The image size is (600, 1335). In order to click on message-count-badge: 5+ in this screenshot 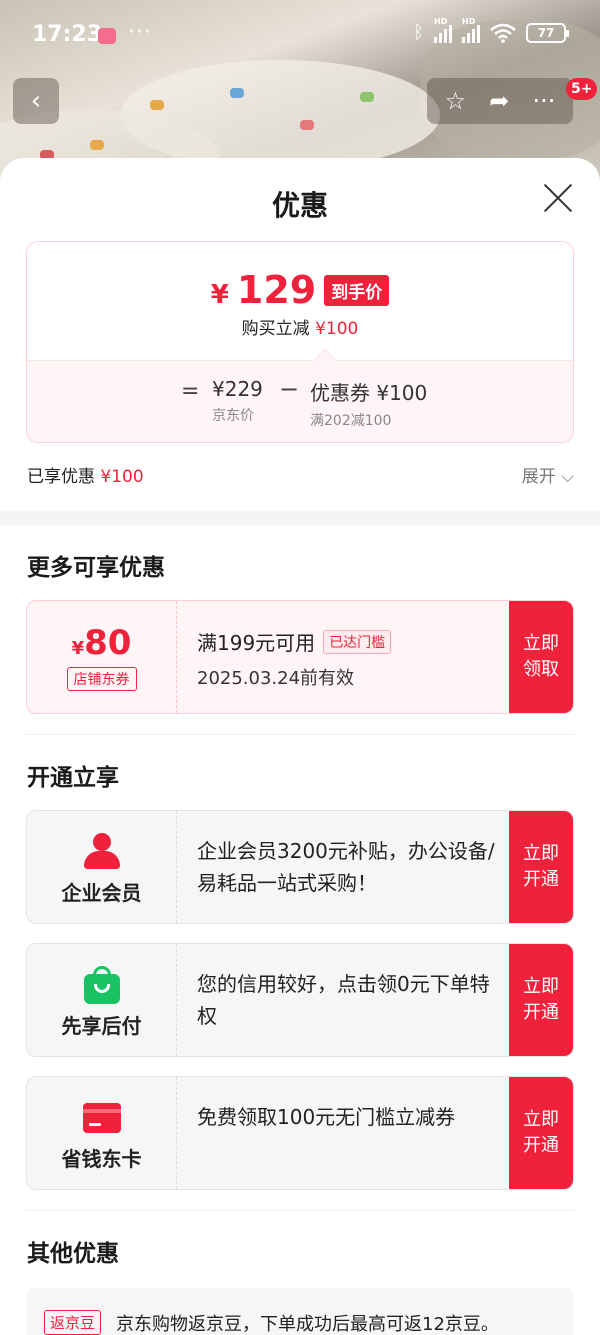, I will do `click(582, 89)`.